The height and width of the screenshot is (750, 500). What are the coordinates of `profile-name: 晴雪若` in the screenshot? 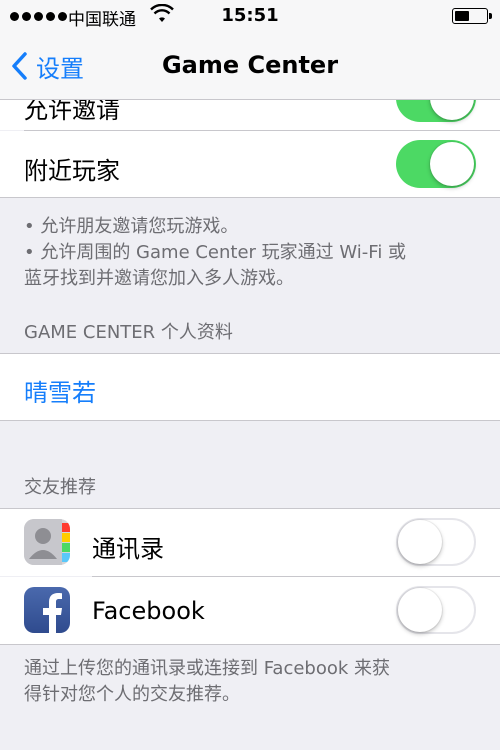 It's located at (60, 390).